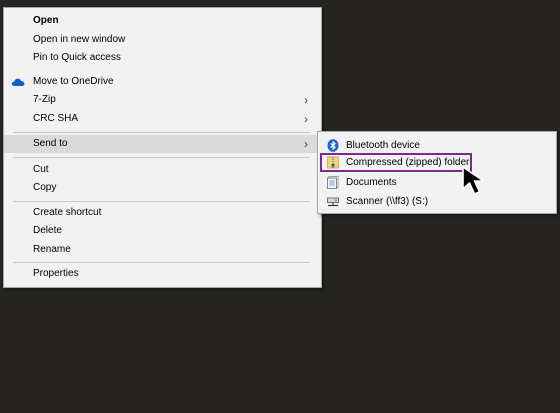 The width and height of the screenshot is (560, 413). Describe the element at coordinates (162, 119) in the screenshot. I see `menu-item-crc-sha: CRC SHA ›` at that location.